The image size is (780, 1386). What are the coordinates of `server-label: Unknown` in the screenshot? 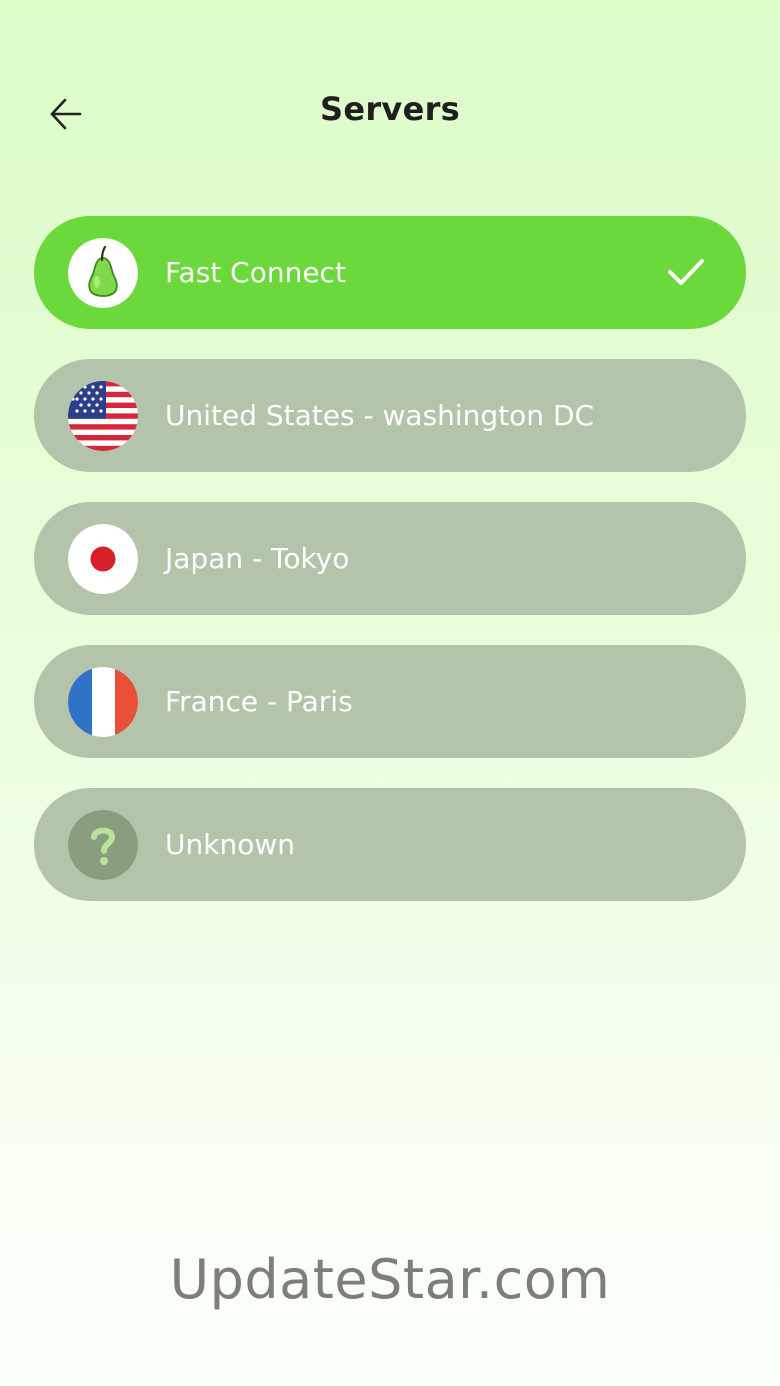 It's located at (230, 844).